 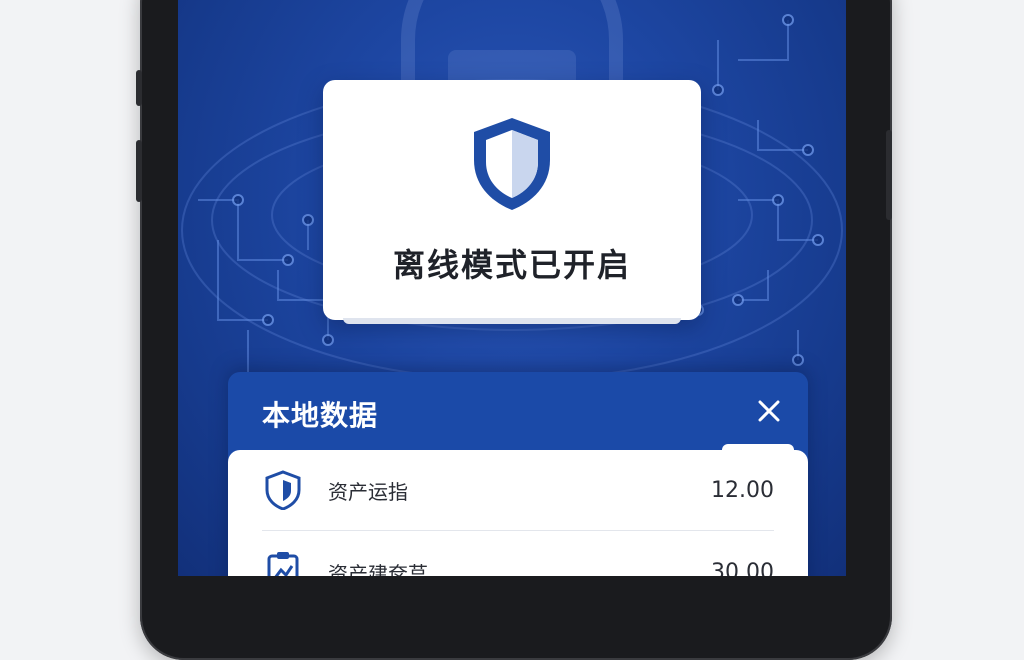 I want to click on list-item-value: 12.00, so click(x=742, y=490).